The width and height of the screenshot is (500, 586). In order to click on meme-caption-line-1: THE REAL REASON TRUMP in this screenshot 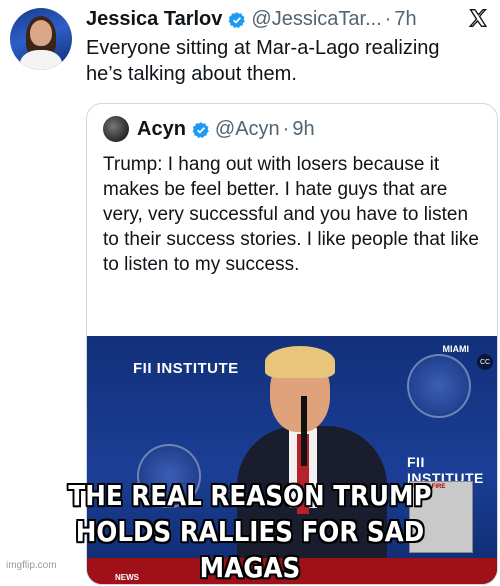, I will do `click(250, 495)`.